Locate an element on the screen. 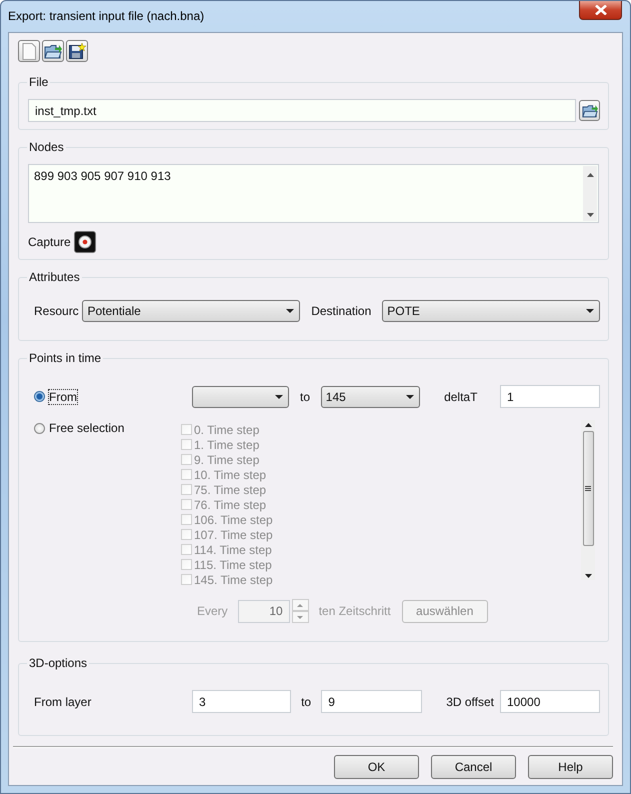  from-dropdown is located at coordinates (241, 397).